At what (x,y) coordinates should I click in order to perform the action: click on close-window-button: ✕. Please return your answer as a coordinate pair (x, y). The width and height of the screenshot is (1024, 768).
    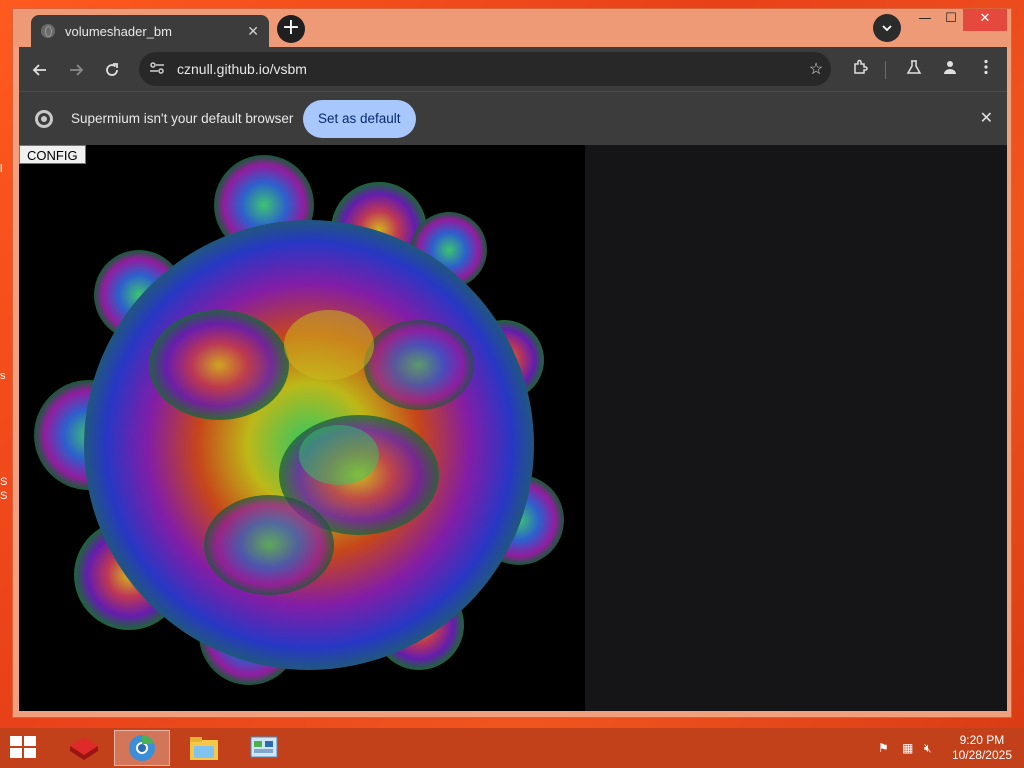
    Looking at the image, I should click on (985, 20).